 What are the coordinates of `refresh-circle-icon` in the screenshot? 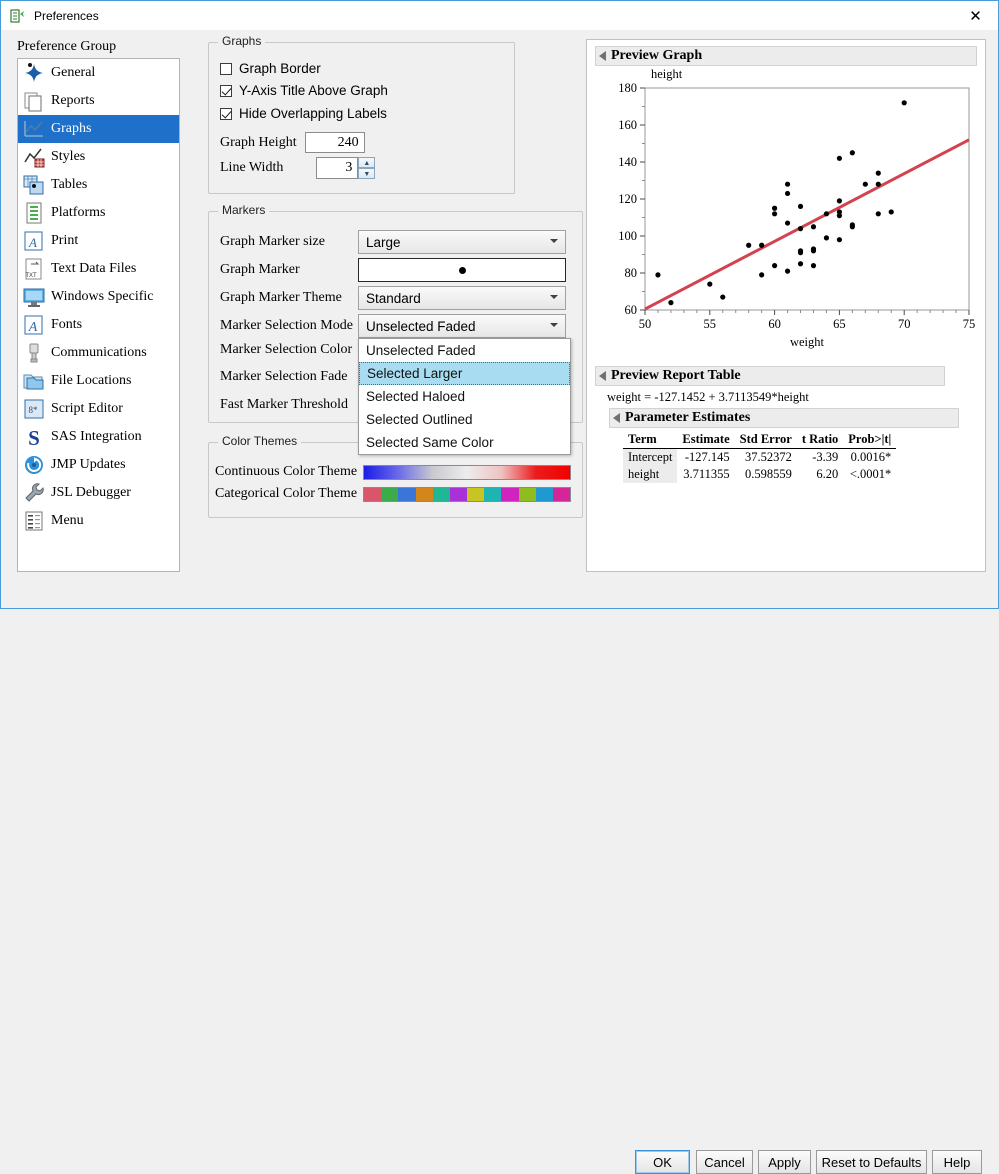 It's located at (34, 465).